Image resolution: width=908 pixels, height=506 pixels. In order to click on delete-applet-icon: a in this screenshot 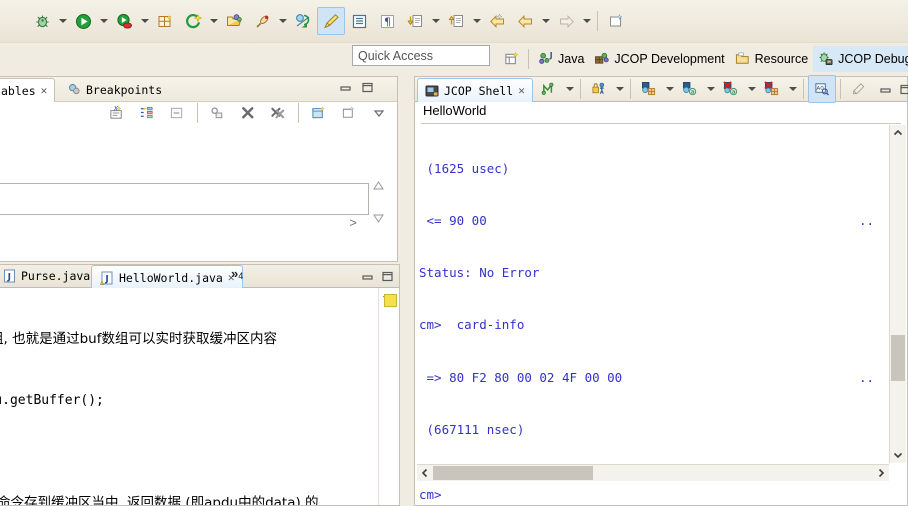, I will do `click(731, 89)`.